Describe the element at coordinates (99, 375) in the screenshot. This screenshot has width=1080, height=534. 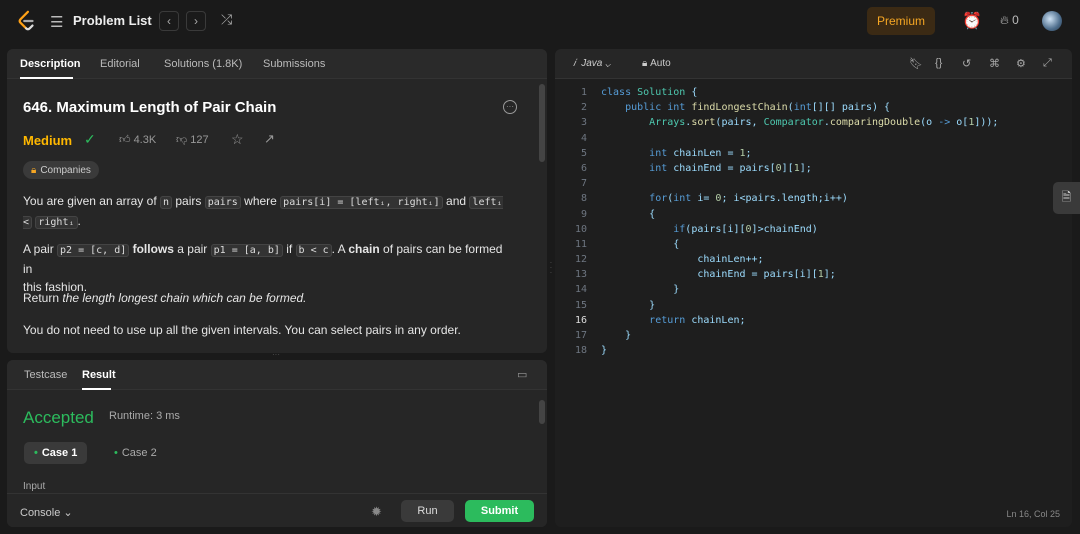
I see `tab-result: Result` at that location.